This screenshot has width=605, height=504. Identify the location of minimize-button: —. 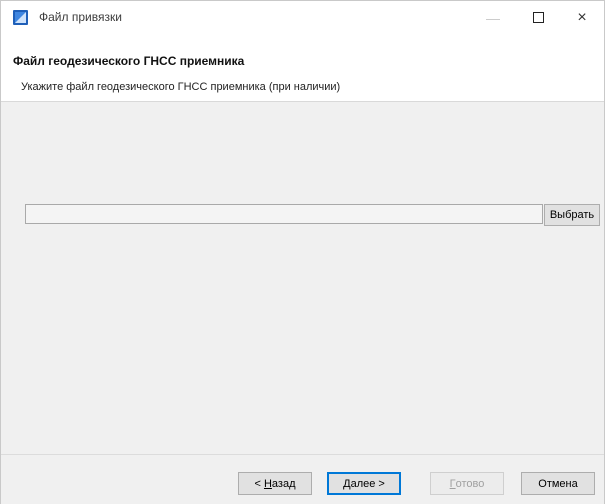
(493, 17).